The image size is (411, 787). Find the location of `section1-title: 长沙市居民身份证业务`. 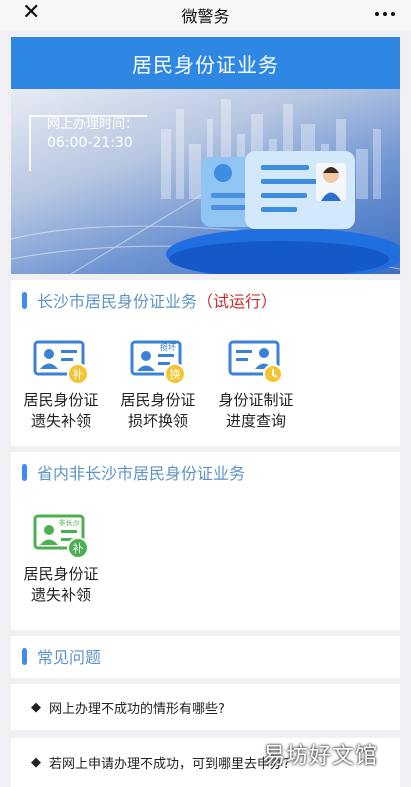

section1-title: 长沙市居民身份证业务 is located at coordinates (117, 301).